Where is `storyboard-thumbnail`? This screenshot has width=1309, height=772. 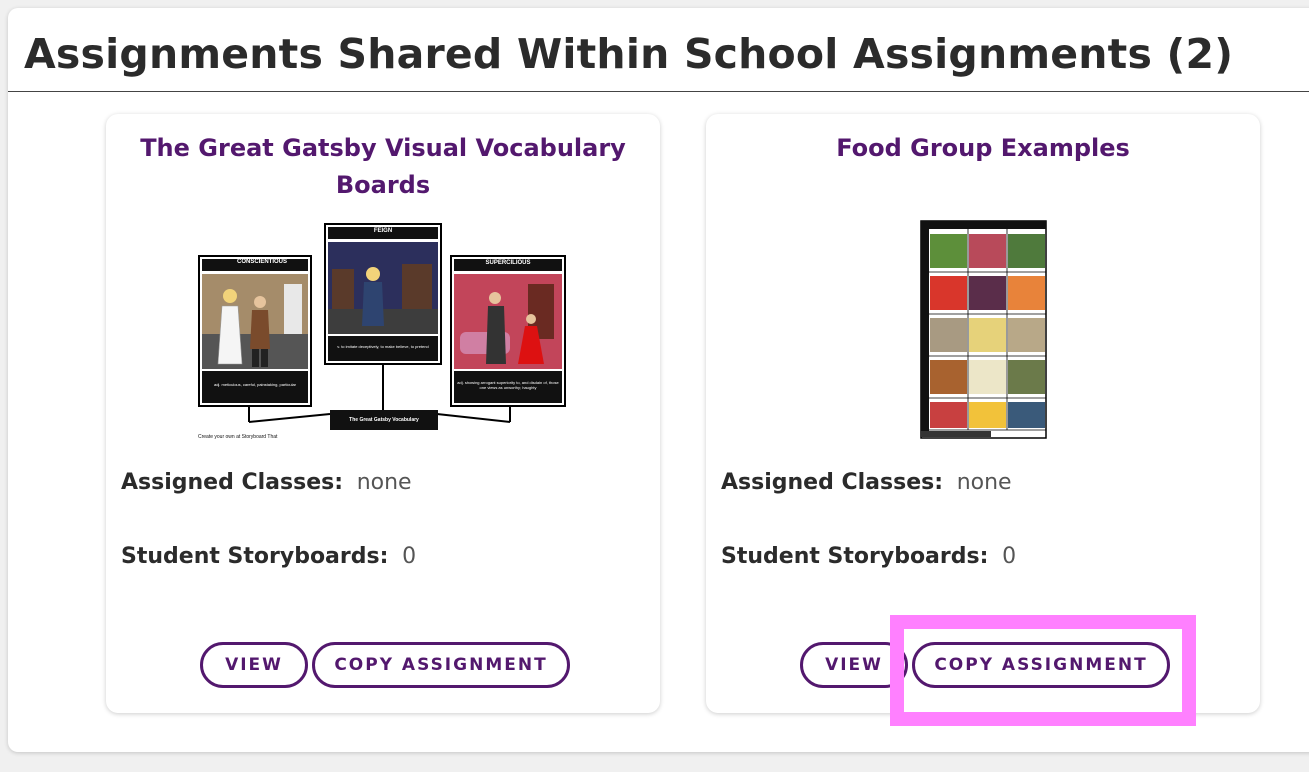 storyboard-thumbnail is located at coordinates (983, 330).